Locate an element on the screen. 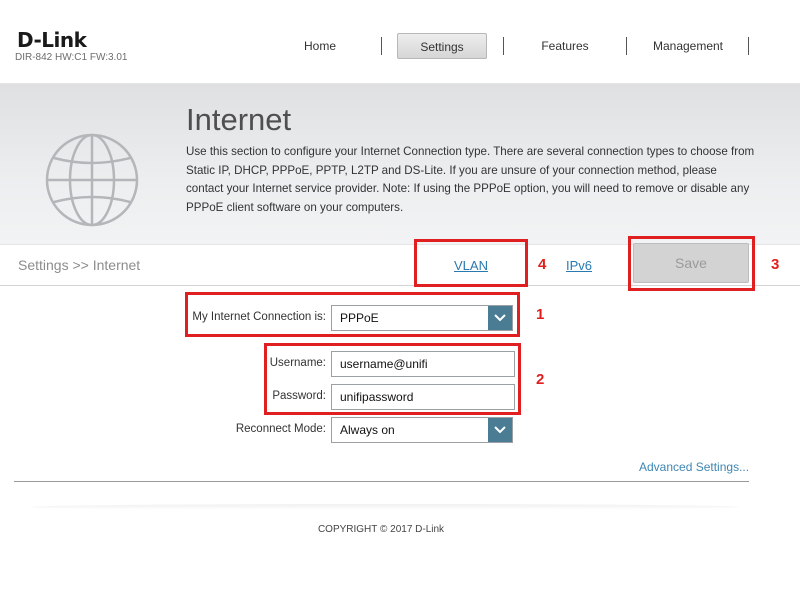  copyright-text: COPYRIGHT © 2017 D-Link is located at coordinates (381, 529).